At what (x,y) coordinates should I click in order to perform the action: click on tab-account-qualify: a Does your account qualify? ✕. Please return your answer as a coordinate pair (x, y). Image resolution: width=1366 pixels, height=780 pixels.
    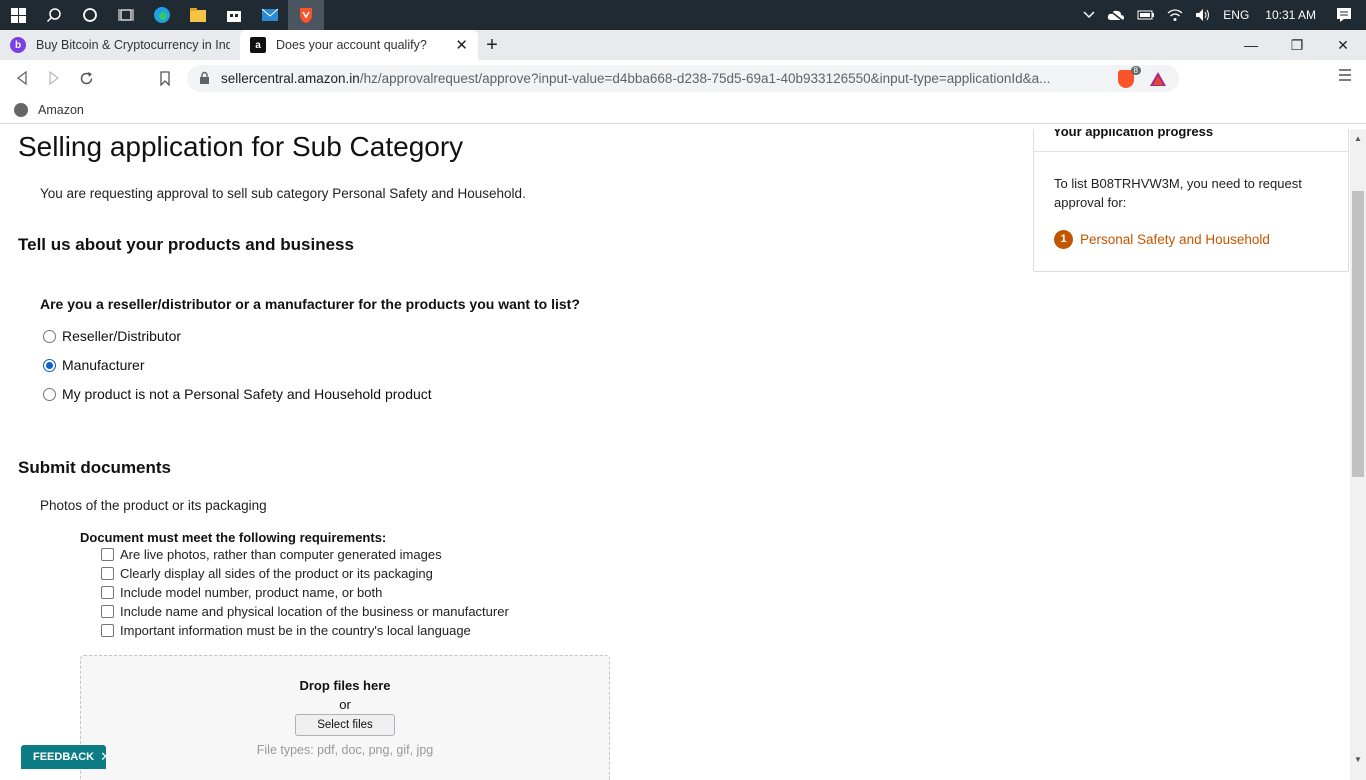
    Looking at the image, I should click on (359, 45).